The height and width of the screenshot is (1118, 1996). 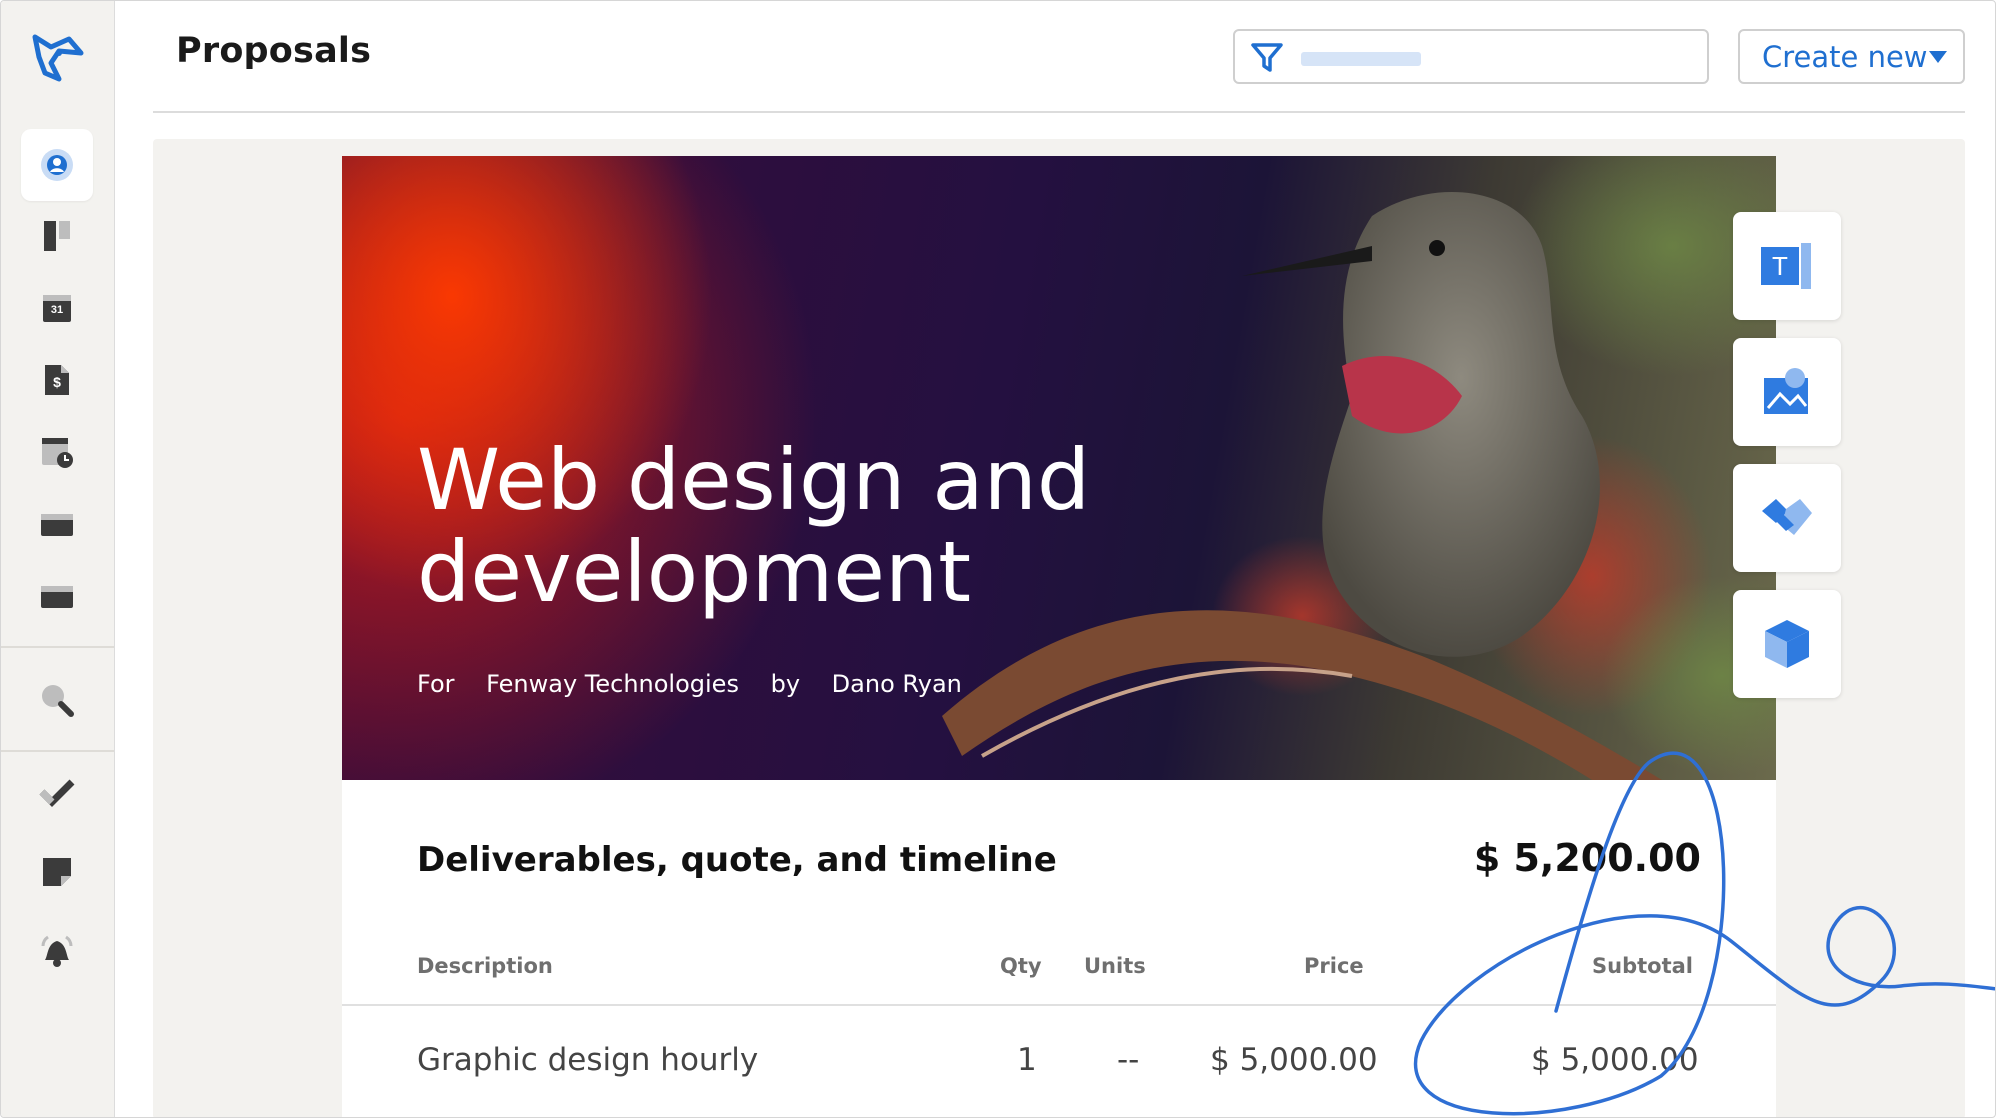 What do you see at coordinates (1780, 266) in the screenshot?
I see `svg-text: T` at bounding box center [1780, 266].